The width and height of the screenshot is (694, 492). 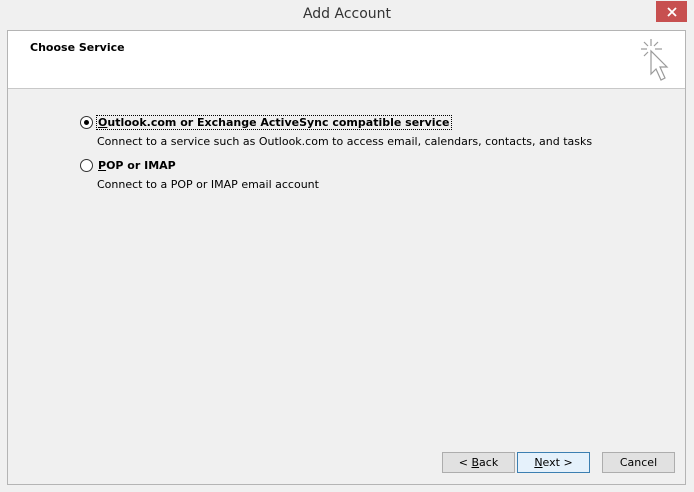 I want to click on next-button-text: ext >, so click(x=557, y=462).